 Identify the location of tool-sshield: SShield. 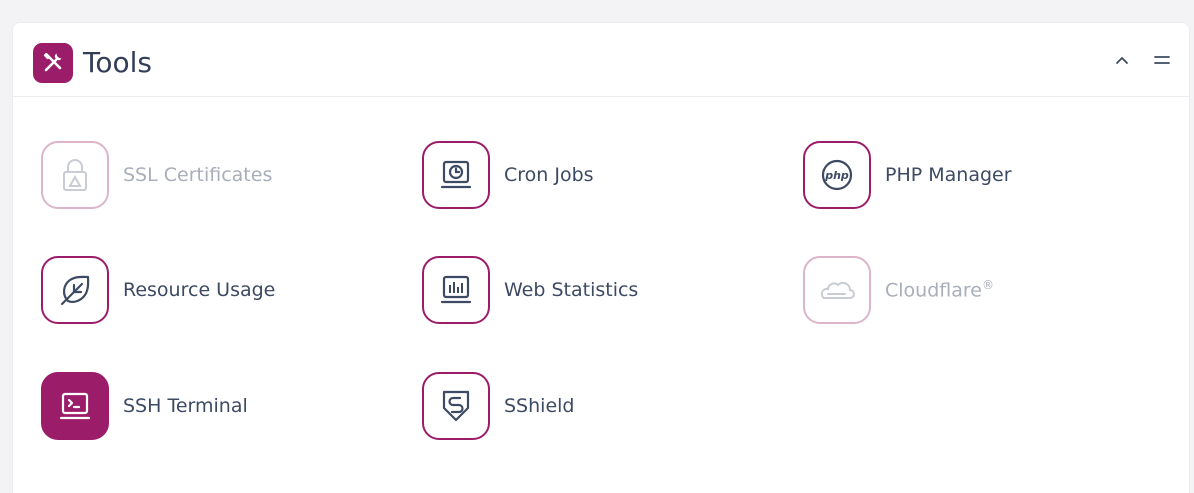
(498, 406).